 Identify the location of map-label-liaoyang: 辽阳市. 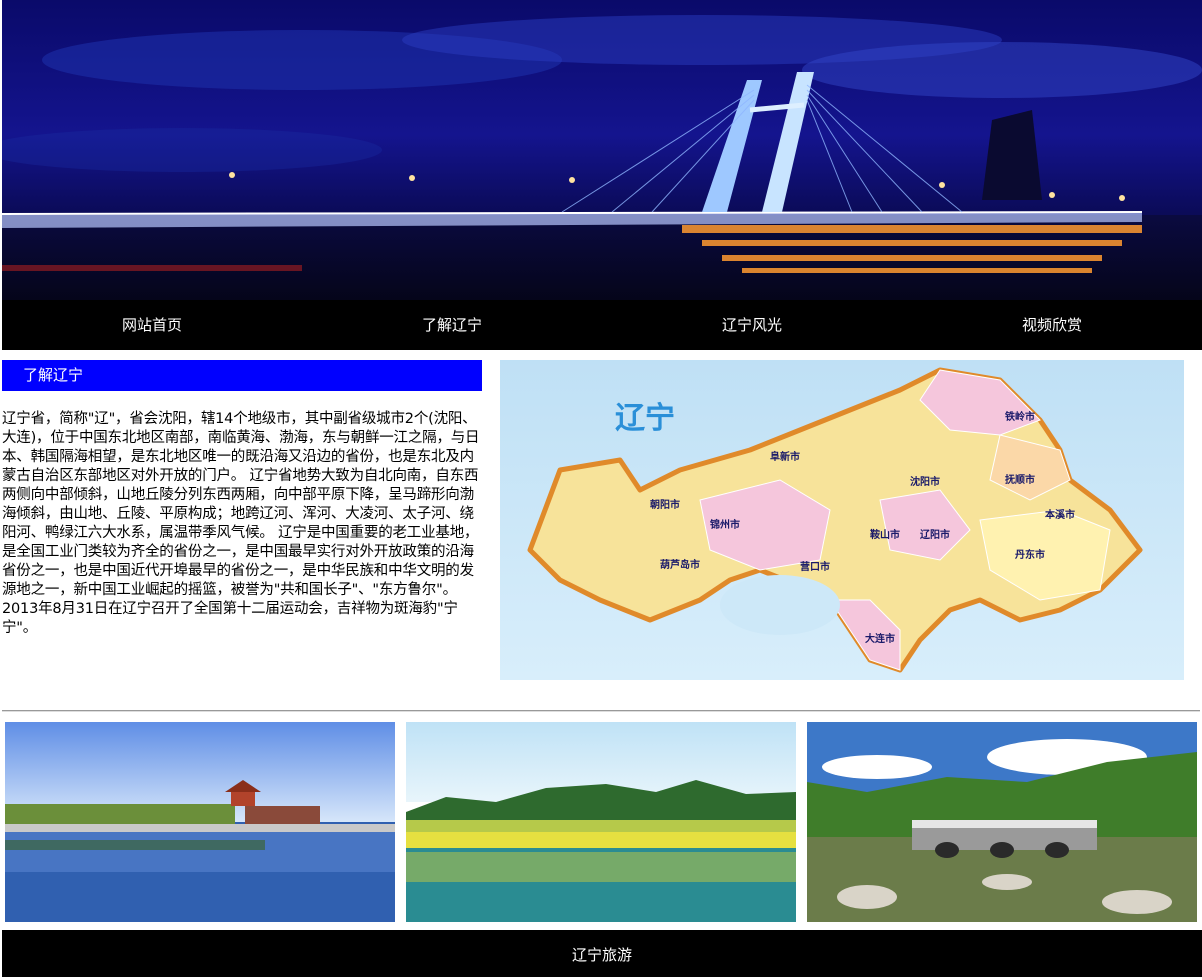
(935, 534).